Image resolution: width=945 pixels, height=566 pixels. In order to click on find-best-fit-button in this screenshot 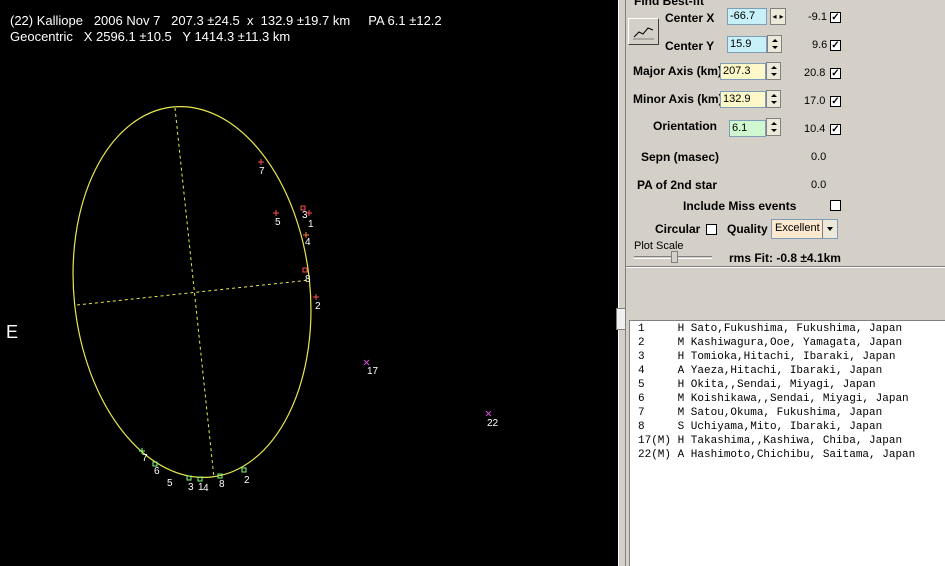, I will do `click(643, 31)`.